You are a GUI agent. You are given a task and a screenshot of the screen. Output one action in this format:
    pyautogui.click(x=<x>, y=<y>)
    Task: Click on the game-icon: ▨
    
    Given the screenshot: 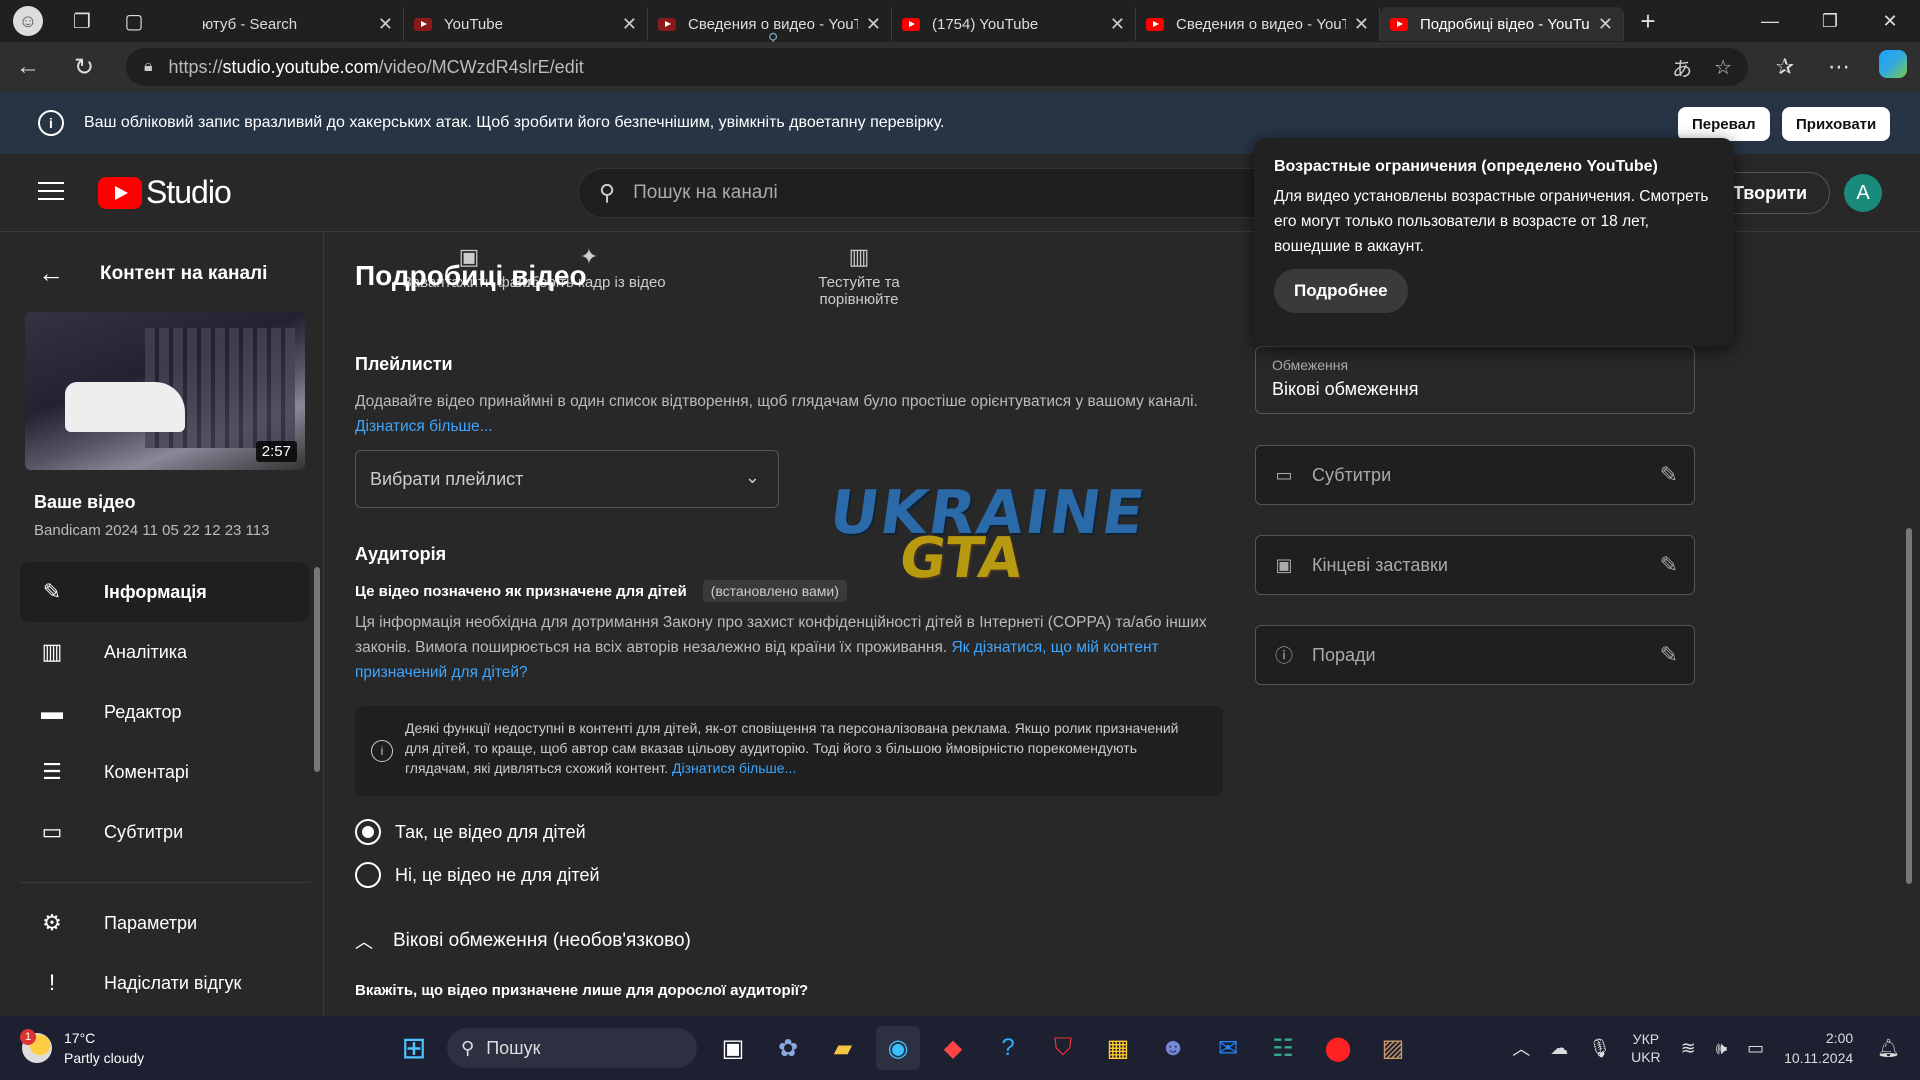 What is the action you would take?
    pyautogui.click(x=1393, y=1048)
    